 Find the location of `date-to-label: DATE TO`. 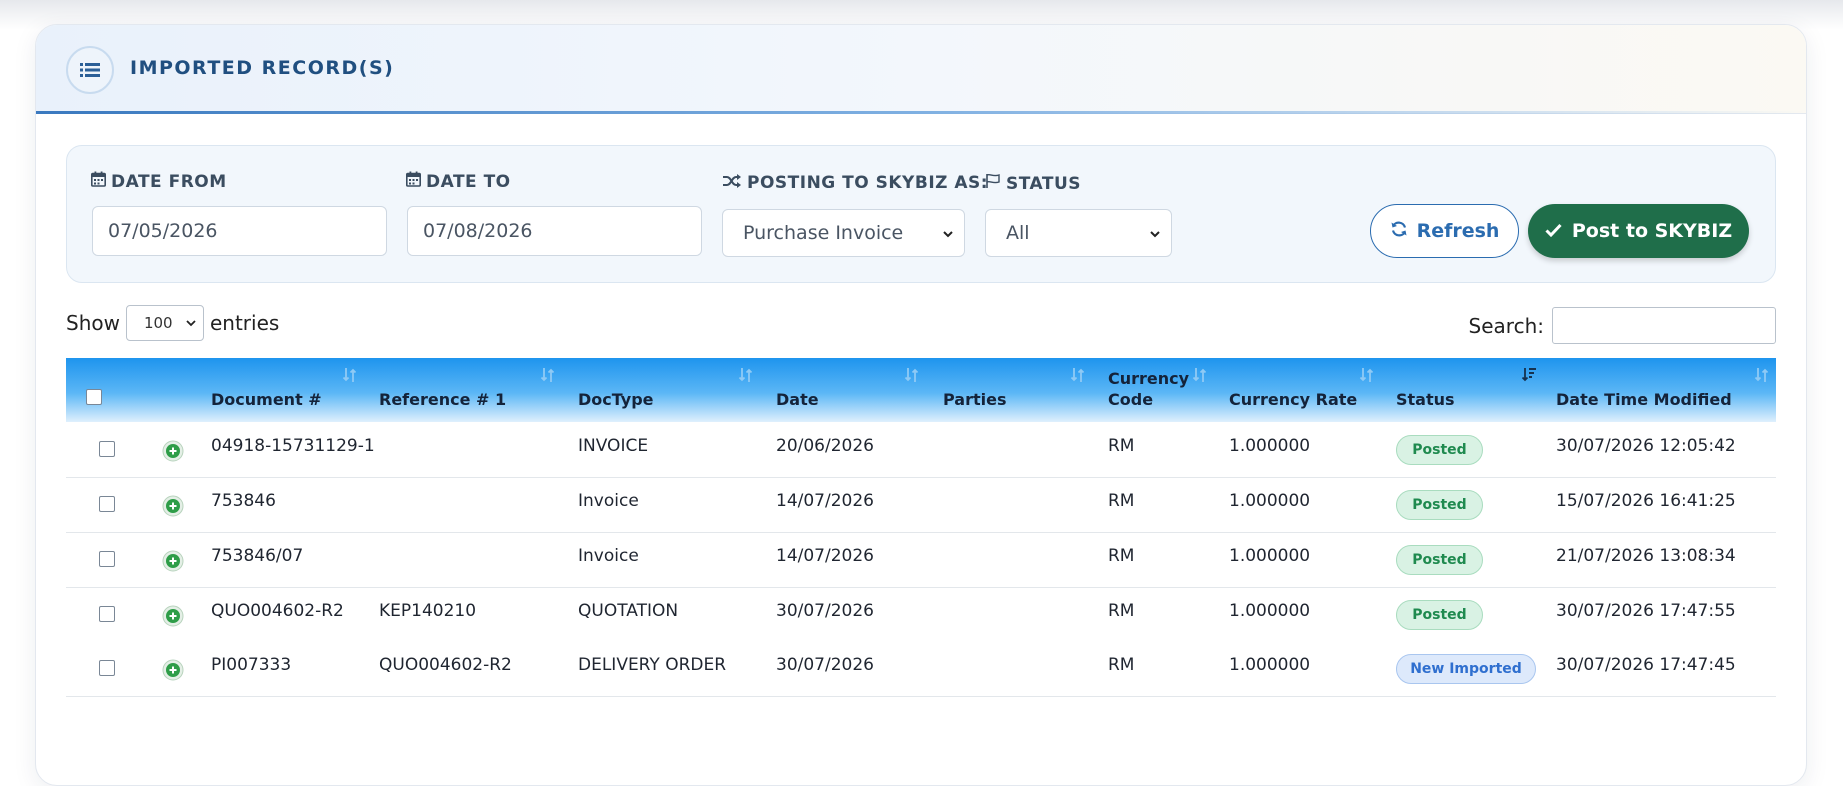

date-to-label: DATE TO is located at coordinates (458, 181).